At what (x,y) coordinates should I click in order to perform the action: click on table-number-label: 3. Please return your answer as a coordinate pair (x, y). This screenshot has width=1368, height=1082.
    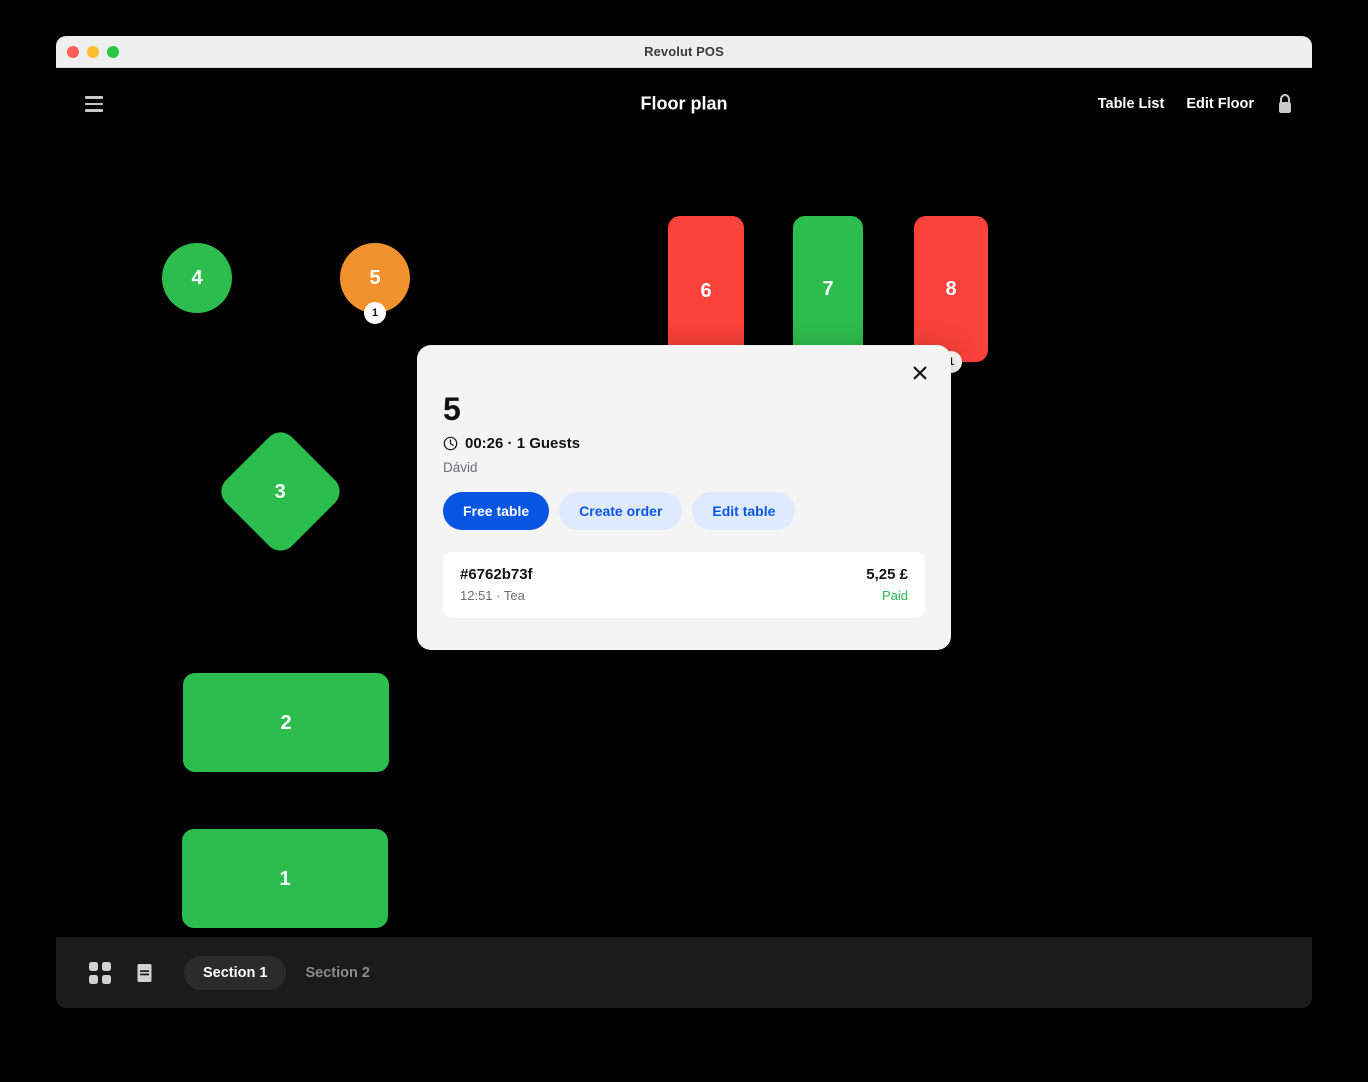
    Looking at the image, I should click on (280, 491).